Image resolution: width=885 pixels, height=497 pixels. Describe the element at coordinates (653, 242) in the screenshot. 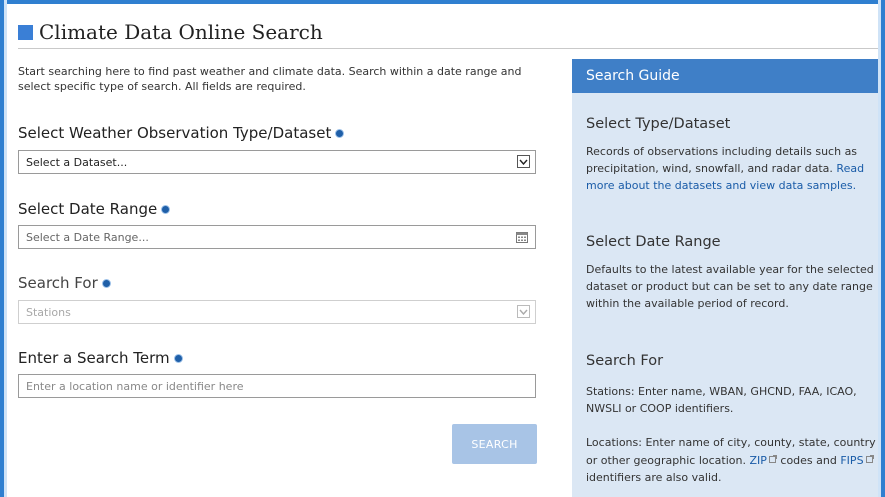

I see `guide-date-title: Select Date Range` at that location.